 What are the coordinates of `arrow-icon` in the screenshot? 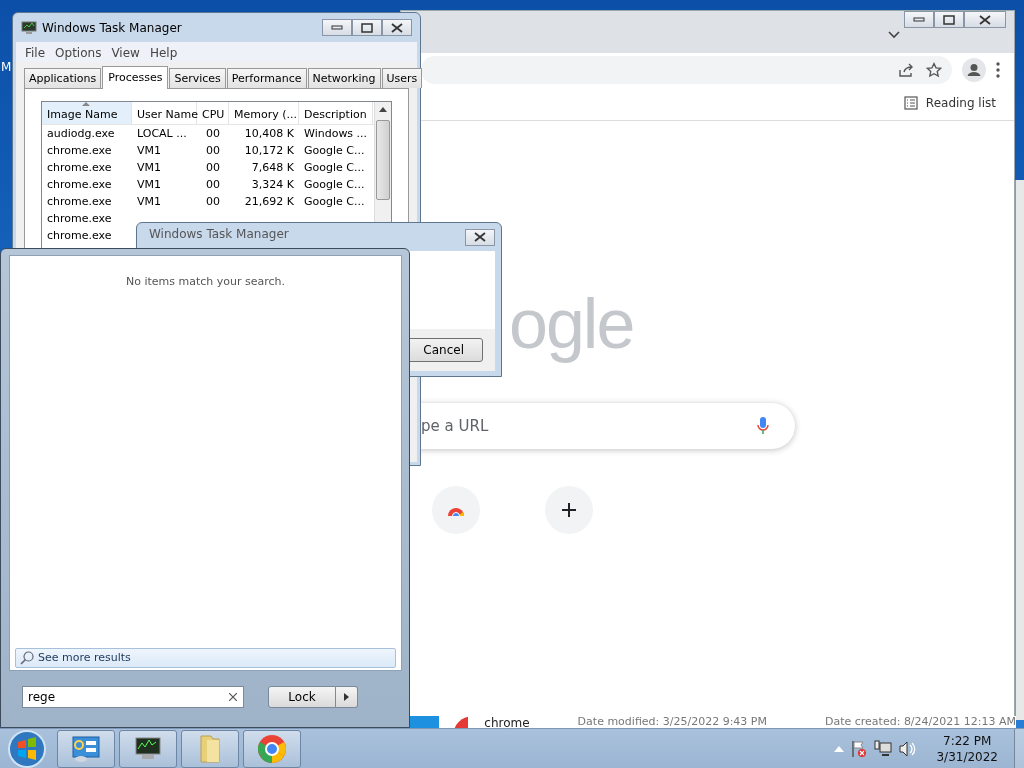 It's located at (346, 697).